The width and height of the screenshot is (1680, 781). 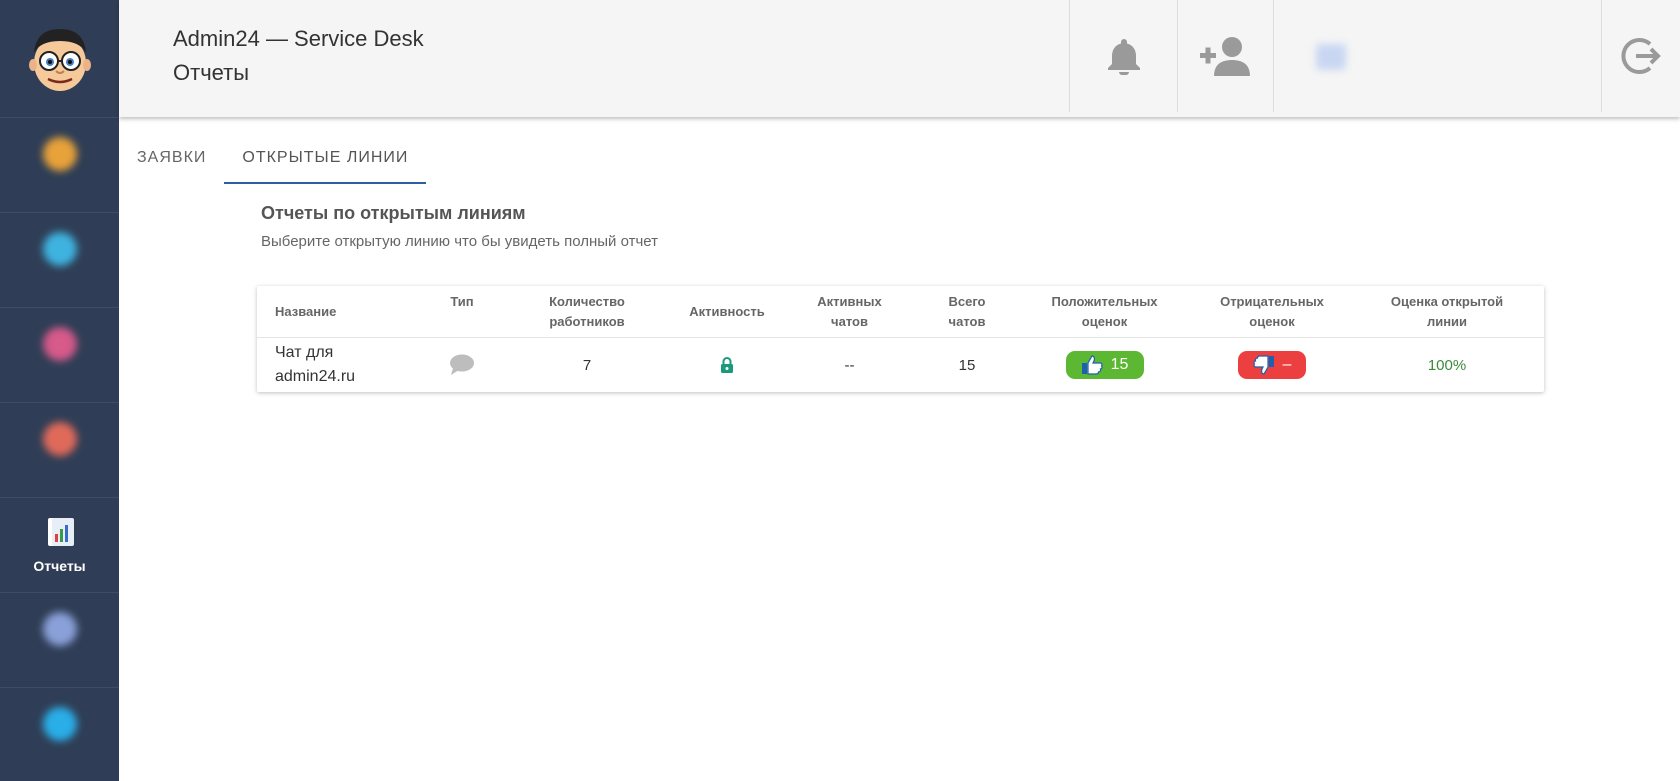 What do you see at coordinates (60, 532) in the screenshot?
I see `reports-icon` at bounding box center [60, 532].